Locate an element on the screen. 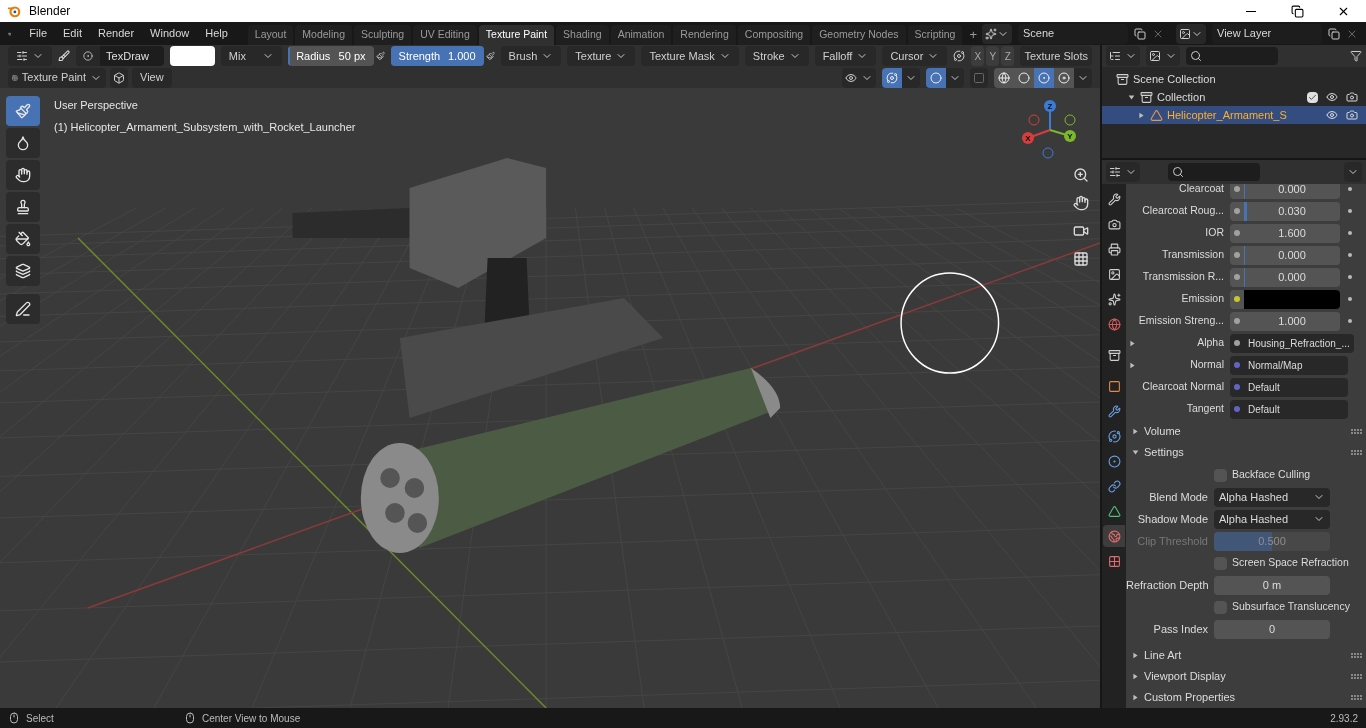 The height and width of the screenshot is (728, 1366). number-field: 0 m is located at coordinates (1272, 585).